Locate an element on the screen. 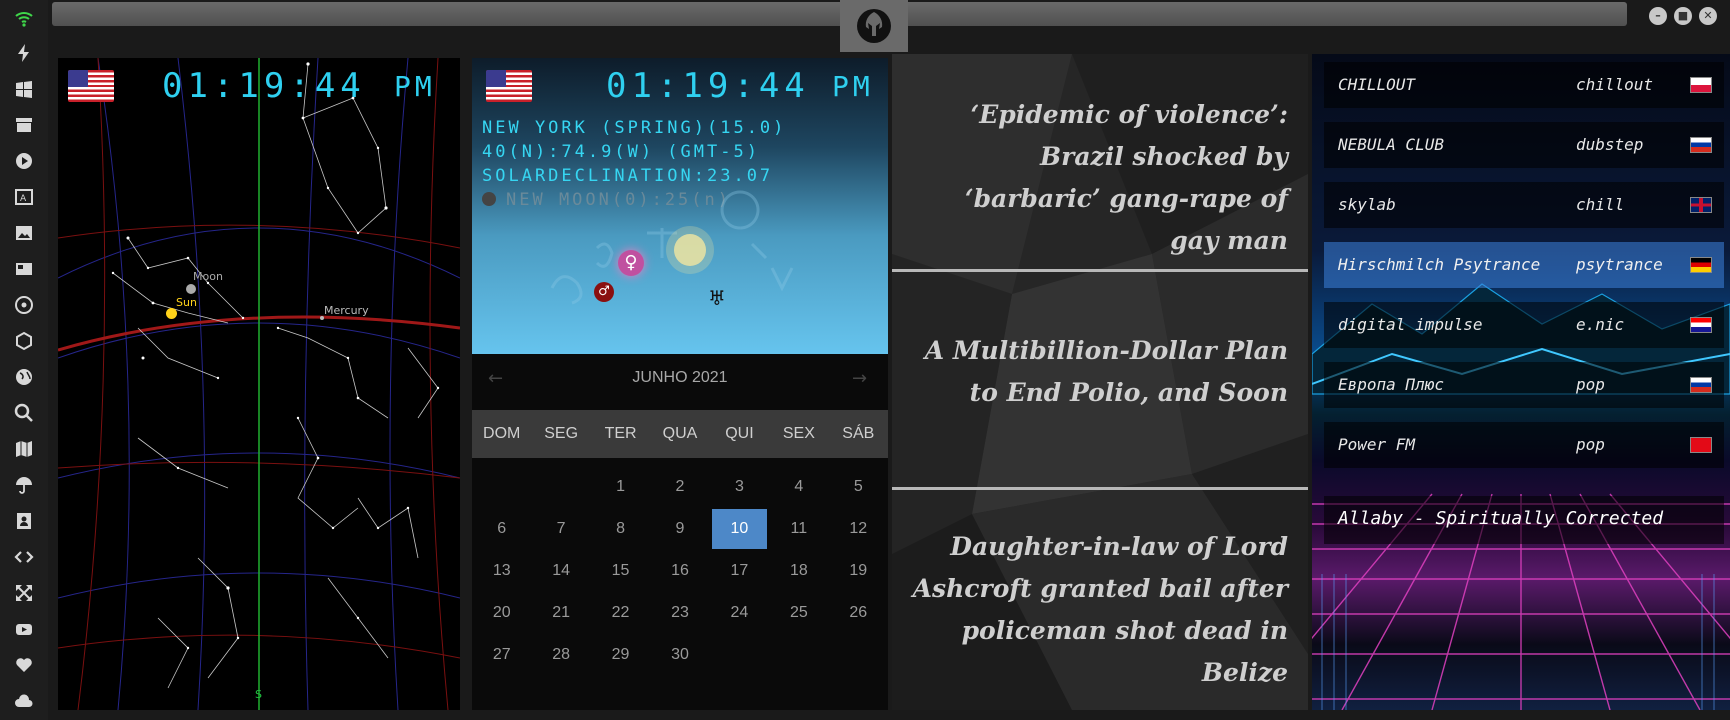 This screenshot has width=1730, height=720. radio-station-row: Power FM pop is located at coordinates (1524, 445).